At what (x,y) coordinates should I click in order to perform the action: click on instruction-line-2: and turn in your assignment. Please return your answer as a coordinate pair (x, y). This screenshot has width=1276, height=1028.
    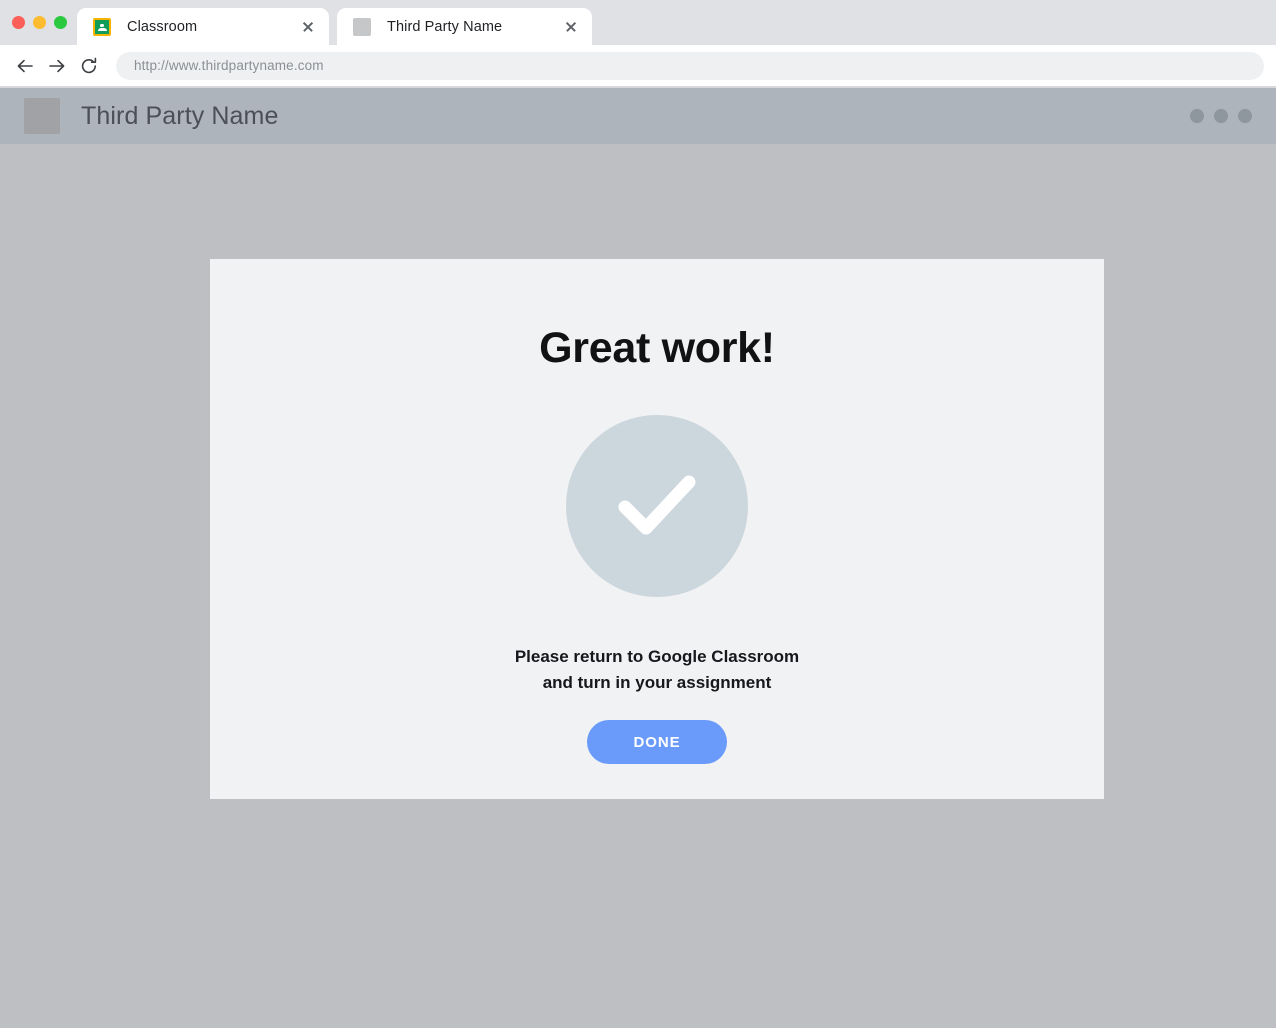
    Looking at the image, I should click on (657, 682).